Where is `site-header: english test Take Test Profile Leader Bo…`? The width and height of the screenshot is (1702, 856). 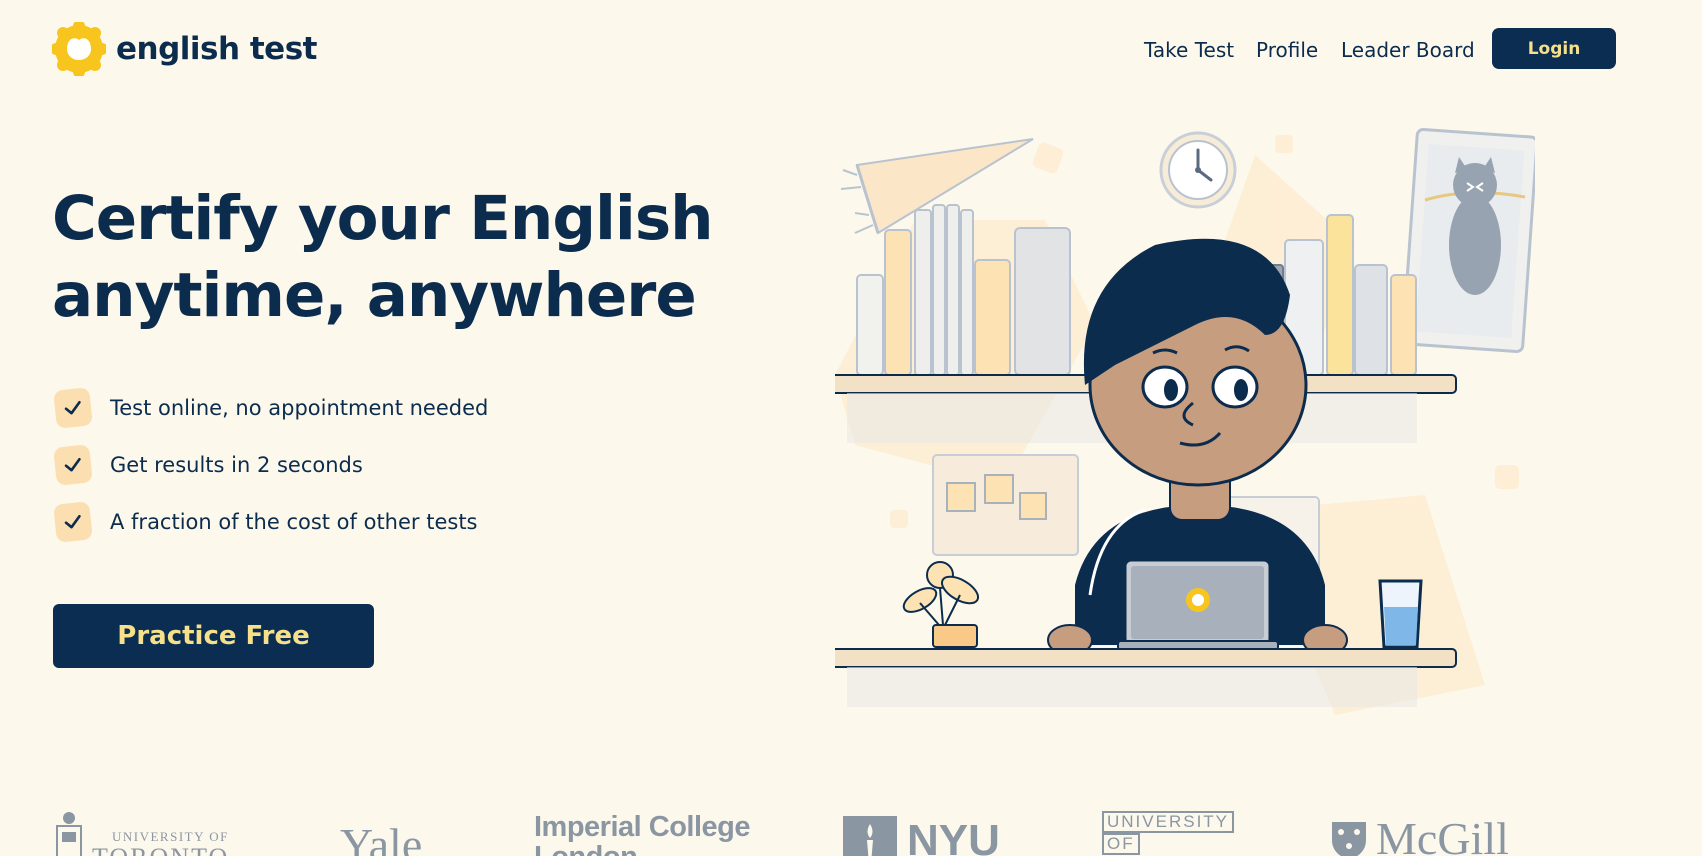 site-header: english test Take Test Profile Leader Bo… is located at coordinates (851, 49).